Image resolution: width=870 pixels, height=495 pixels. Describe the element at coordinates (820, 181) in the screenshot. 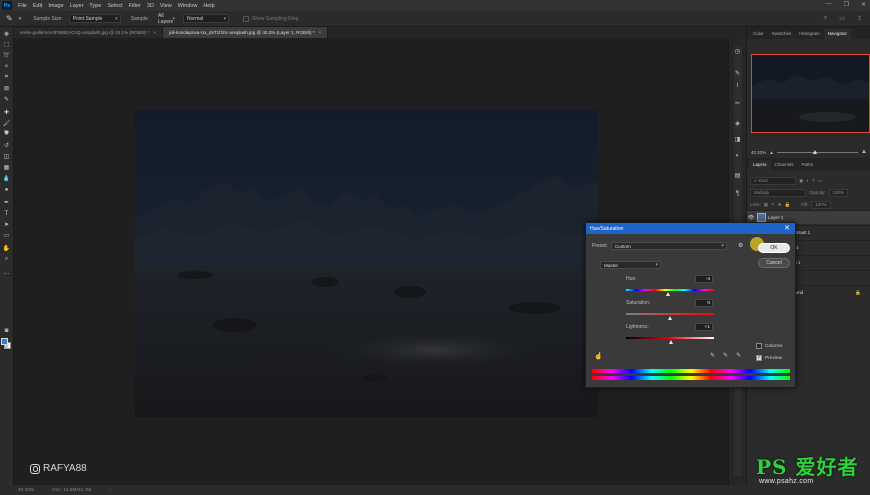

I see `filter-shape-icon: ▭` at that location.